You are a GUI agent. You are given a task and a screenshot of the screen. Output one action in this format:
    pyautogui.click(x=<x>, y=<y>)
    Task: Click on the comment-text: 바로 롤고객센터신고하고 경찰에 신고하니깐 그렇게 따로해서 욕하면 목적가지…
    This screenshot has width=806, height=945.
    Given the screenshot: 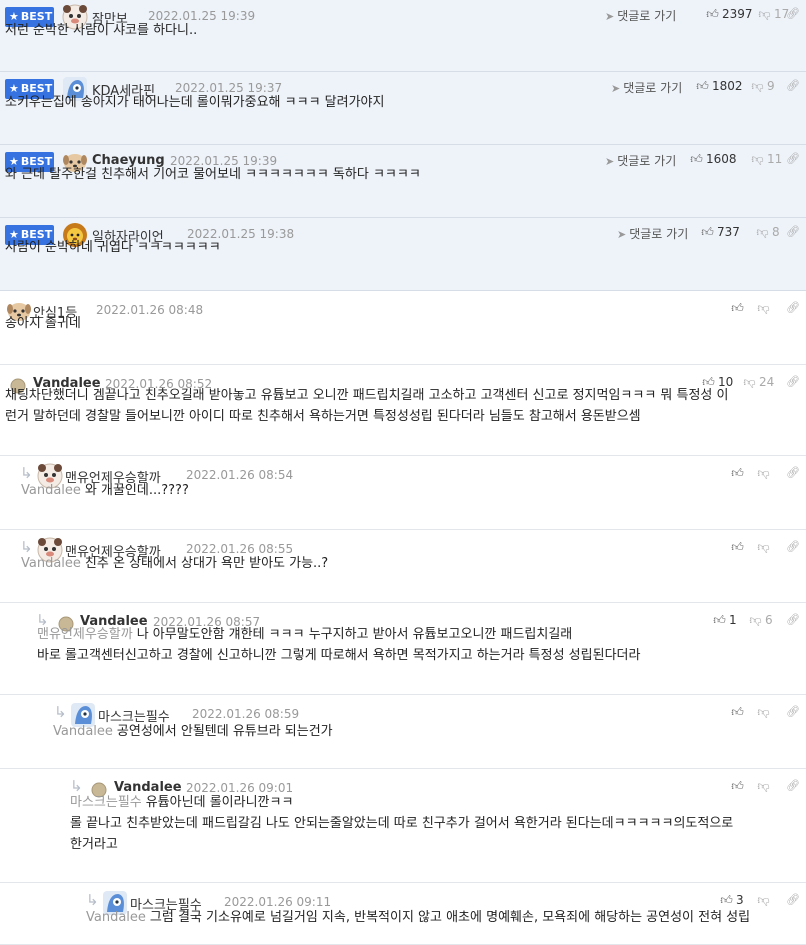 What is the action you would take?
    pyautogui.click(x=339, y=655)
    